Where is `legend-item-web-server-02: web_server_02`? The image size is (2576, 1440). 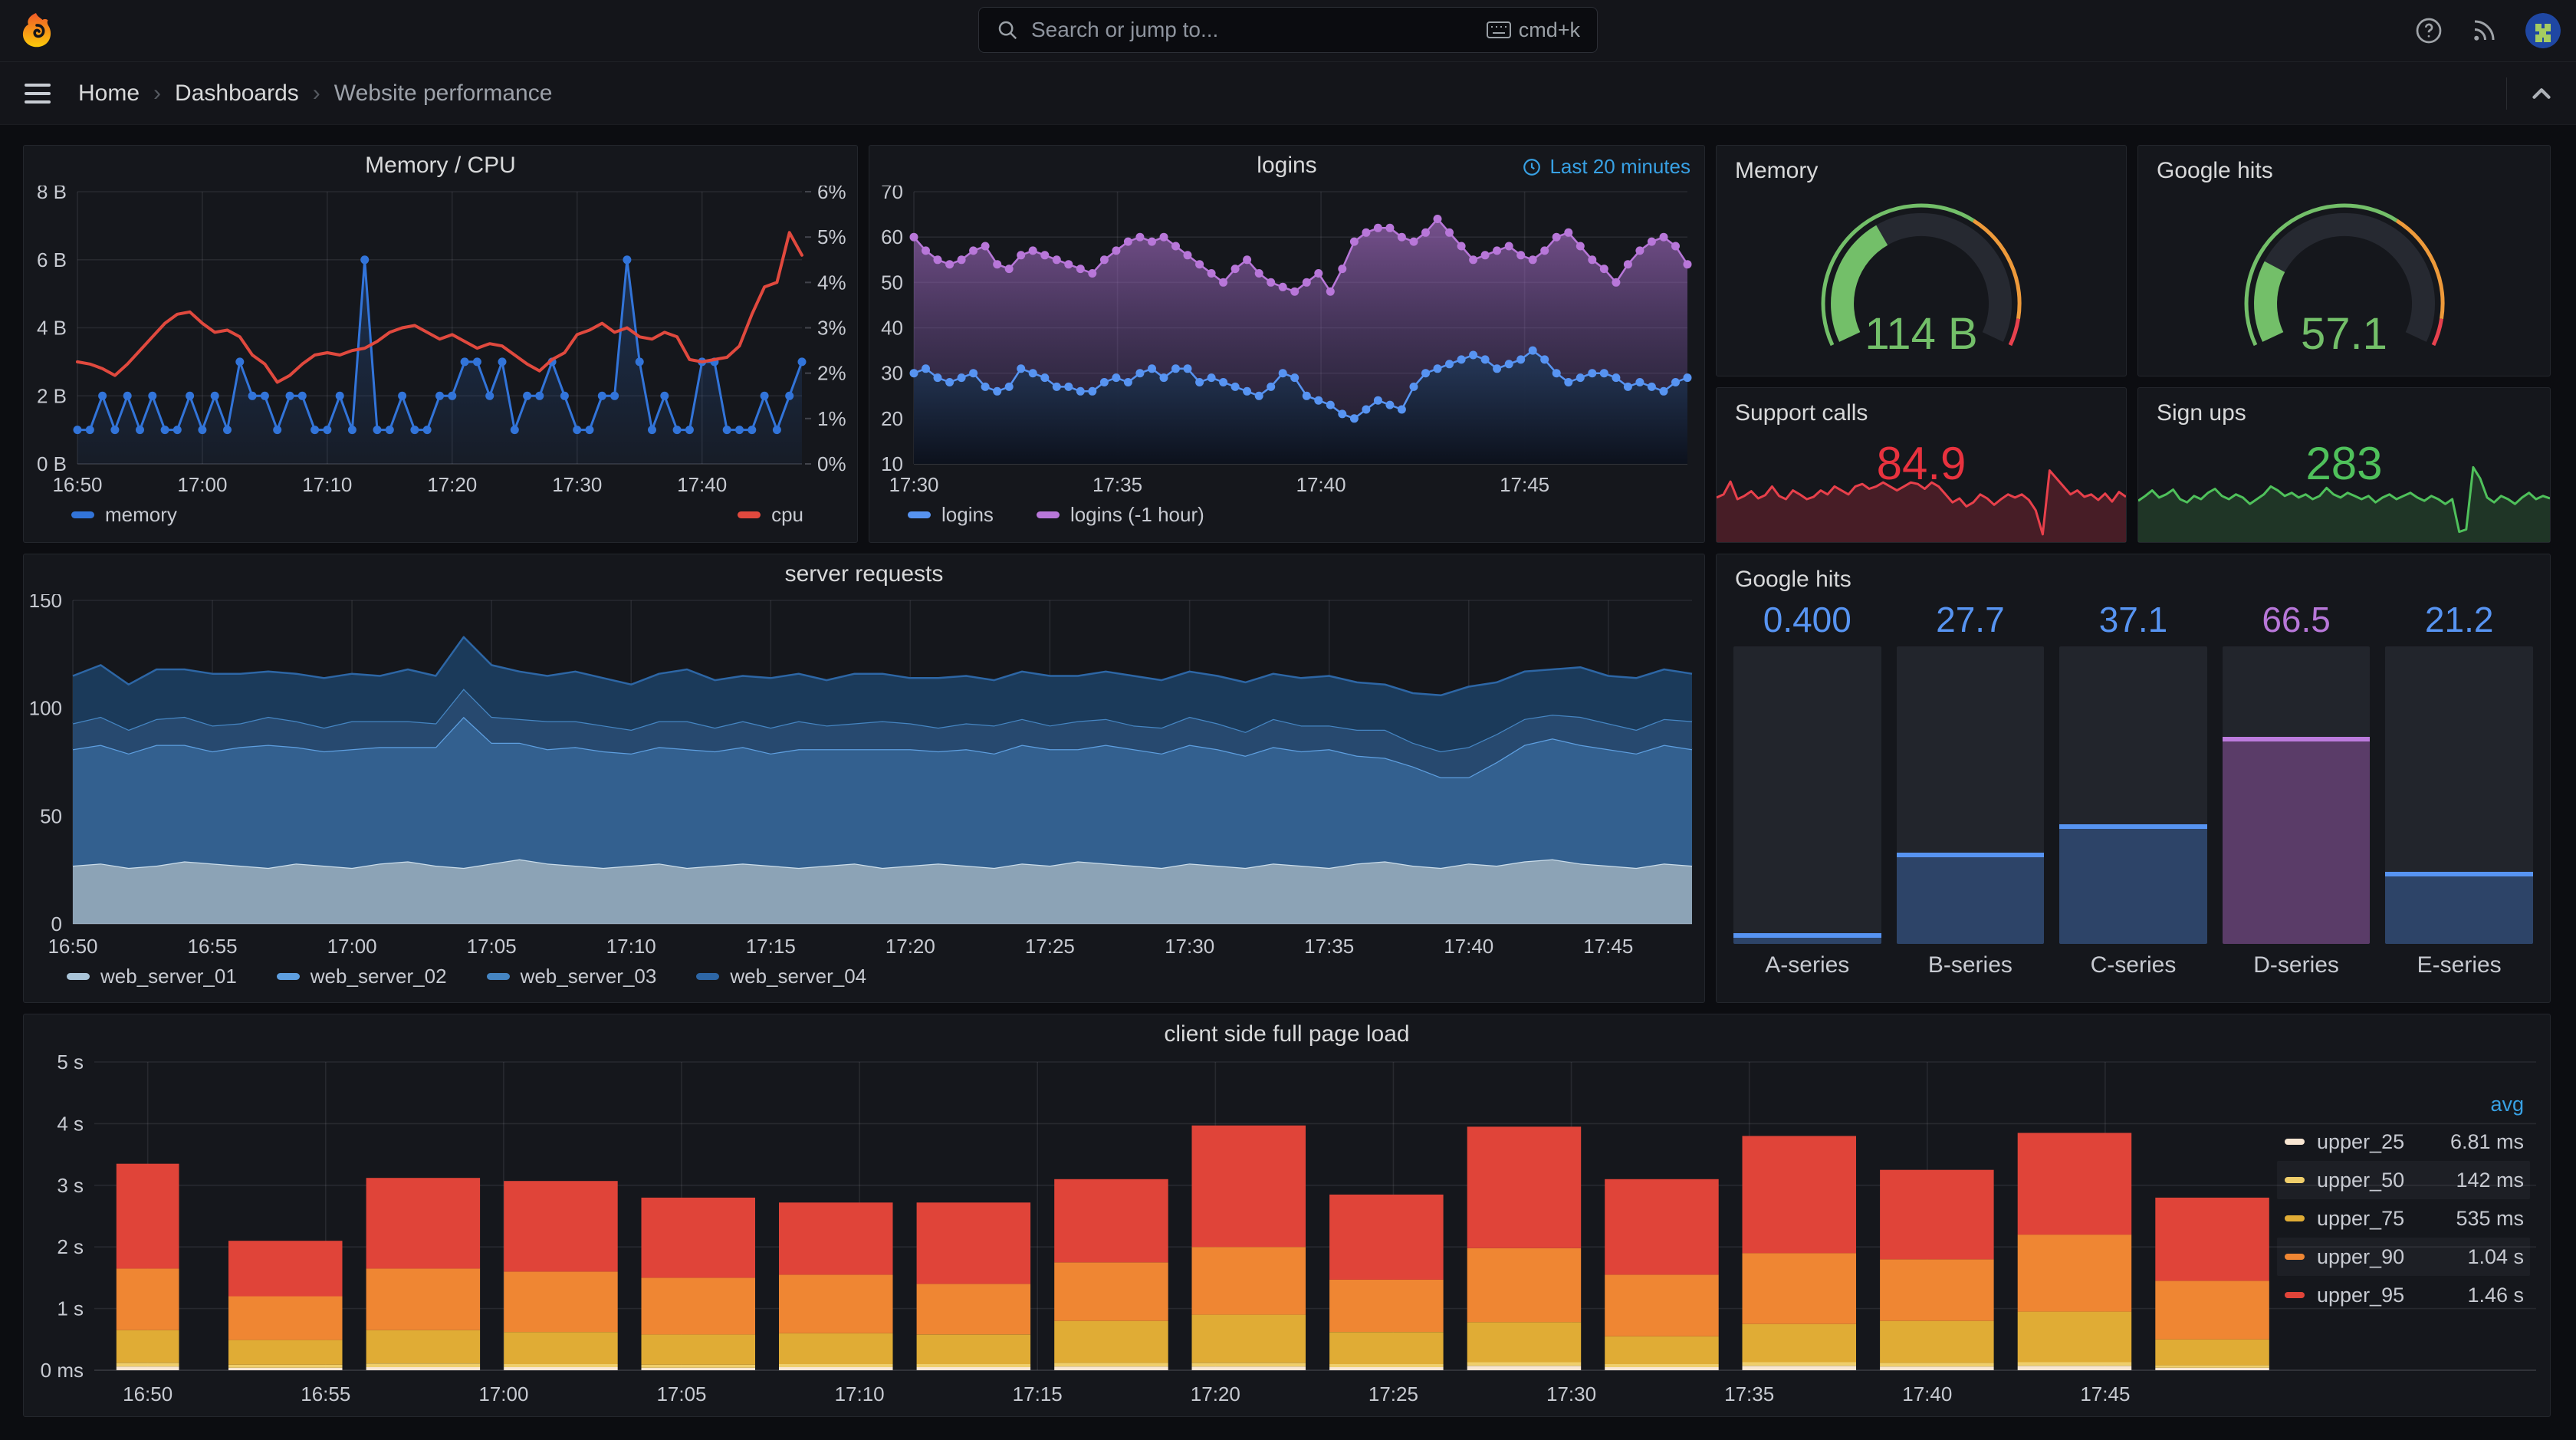
legend-item-web-server-02: web_server_02 is located at coordinates (362, 976).